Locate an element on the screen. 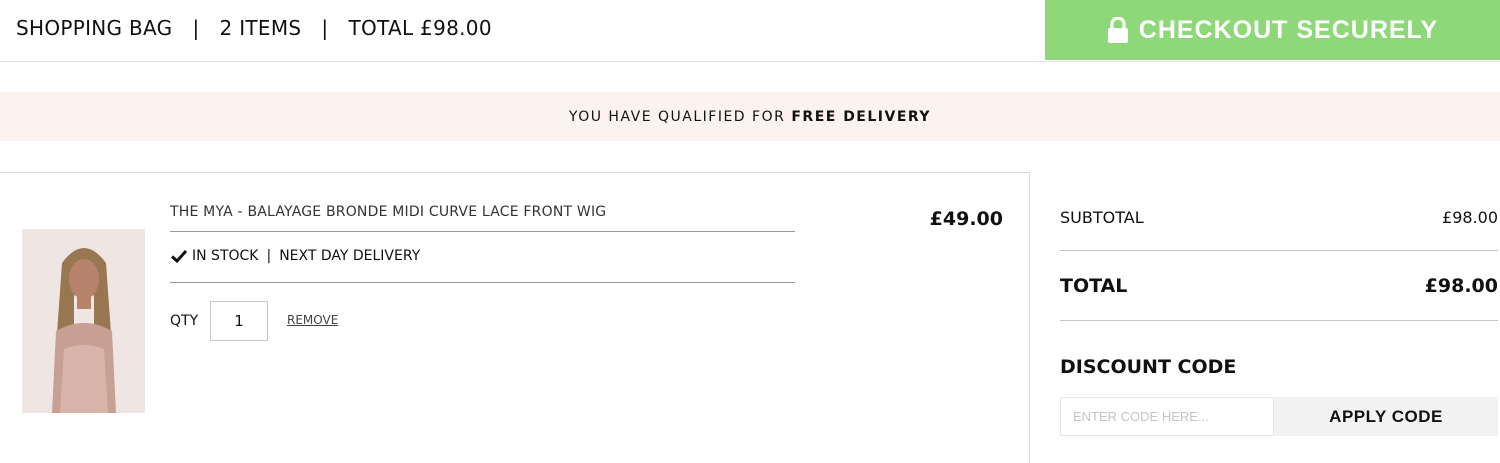  product-image is located at coordinates (83, 321).